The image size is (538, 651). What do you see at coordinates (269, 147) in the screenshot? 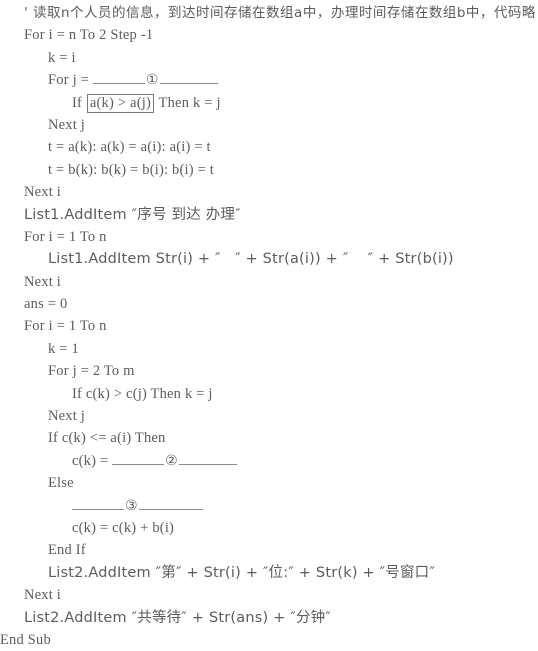
I see `code-line: t = a(k): a(k) = a(i): a(i) = t` at bounding box center [269, 147].